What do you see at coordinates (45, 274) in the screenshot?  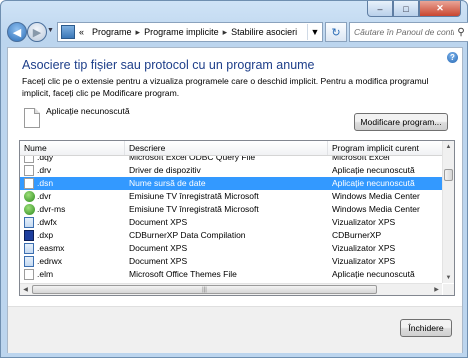 I see `cell-name: .elm` at bounding box center [45, 274].